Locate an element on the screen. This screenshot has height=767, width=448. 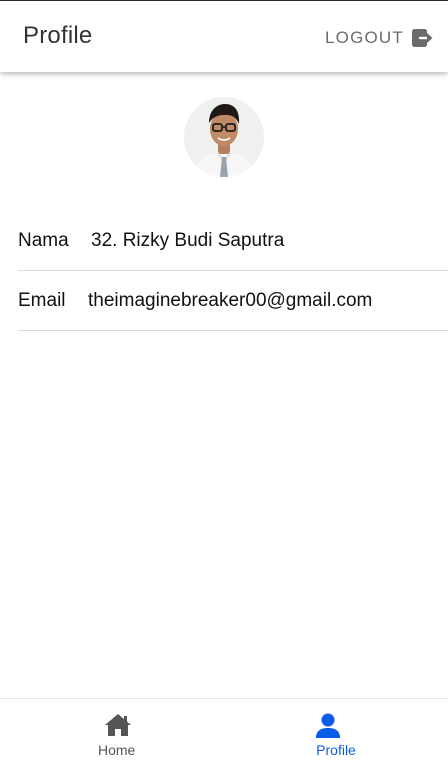
nav-label-home: Home is located at coordinates (117, 750).